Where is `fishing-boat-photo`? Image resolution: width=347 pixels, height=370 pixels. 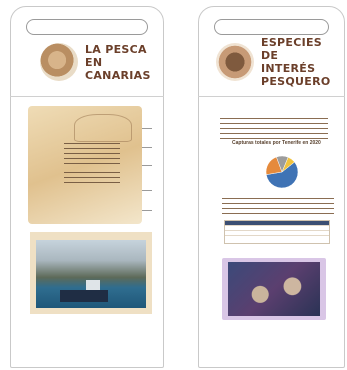
fishing-boat-photo is located at coordinates (91, 273).